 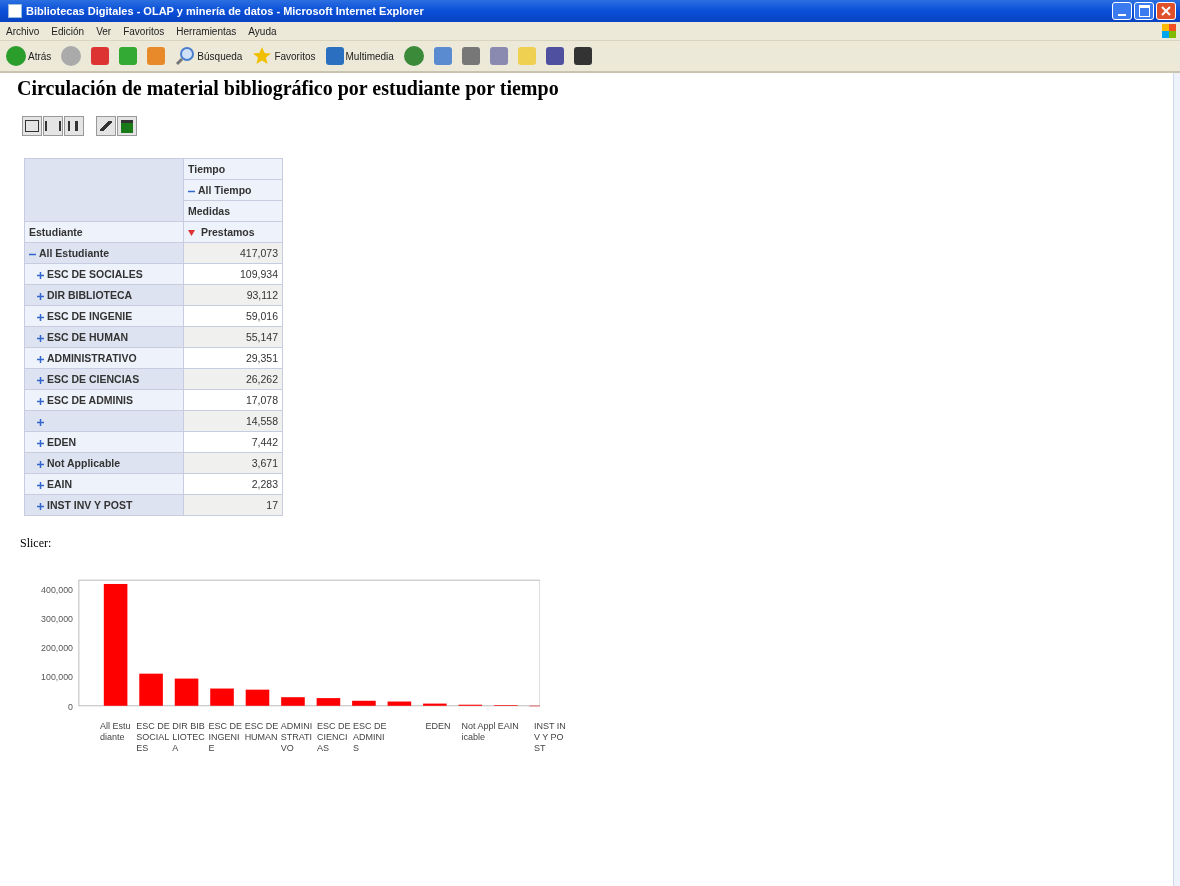 What do you see at coordinates (57, 589) in the screenshot?
I see `axis-label: 400,000` at bounding box center [57, 589].